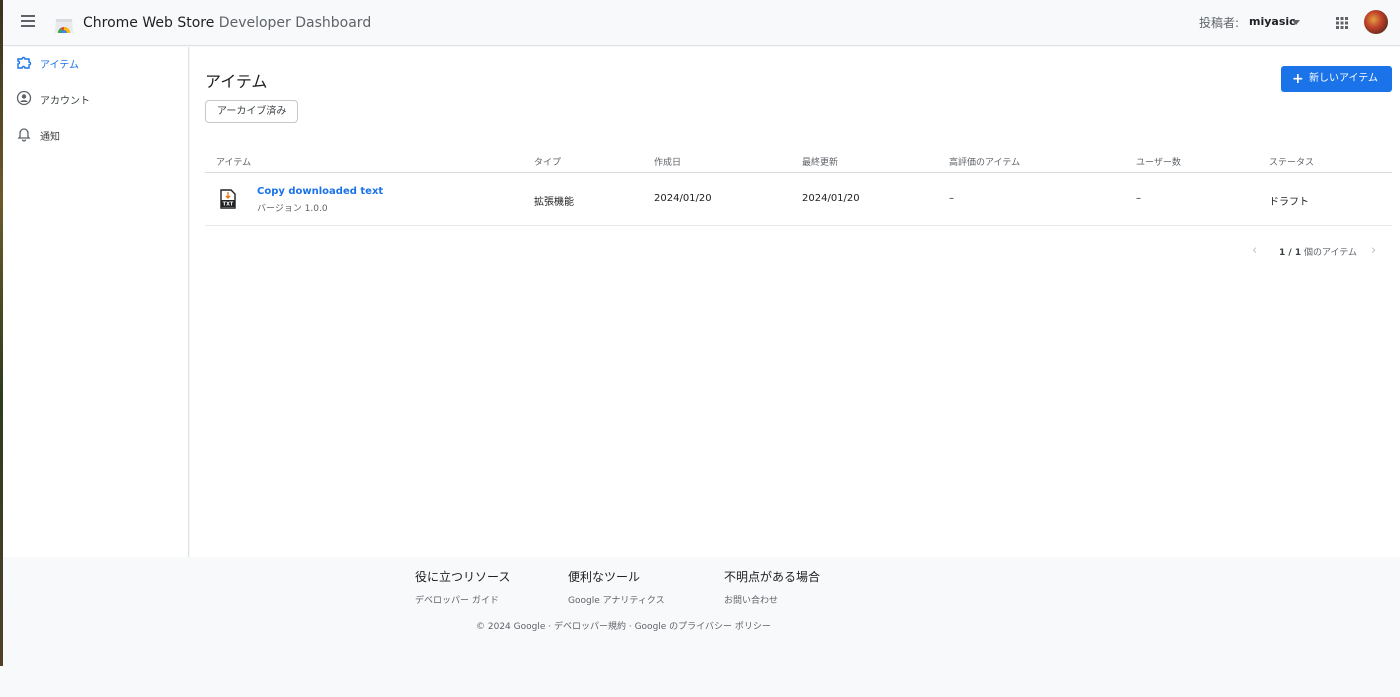 The width and height of the screenshot is (1400, 697). What do you see at coordinates (1296, 22) in the screenshot?
I see `chevron-down-icon` at bounding box center [1296, 22].